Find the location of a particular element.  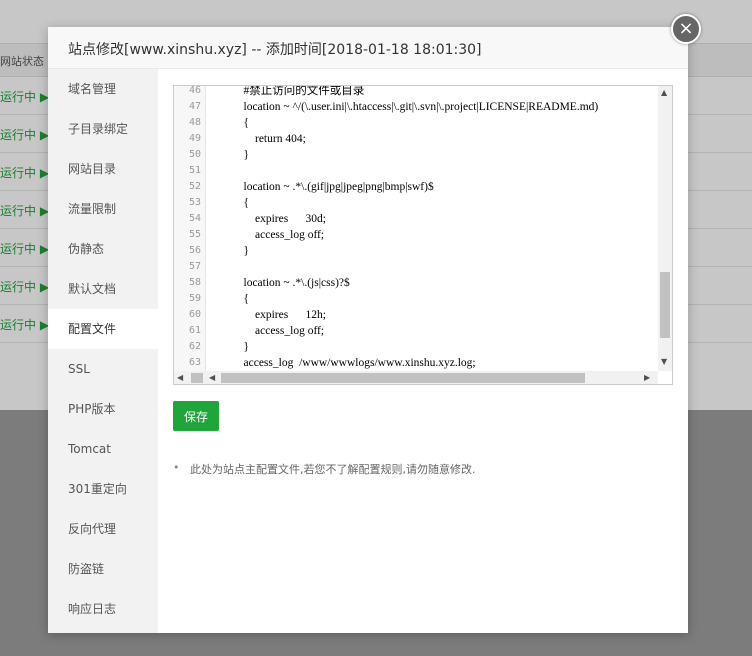

save-button: 保存 is located at coordinates (196, 416).